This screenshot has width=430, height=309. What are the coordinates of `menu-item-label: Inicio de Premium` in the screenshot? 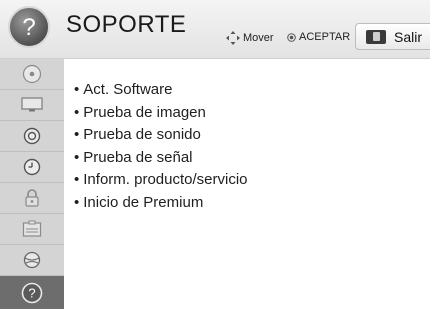 It's located at (143, 202).